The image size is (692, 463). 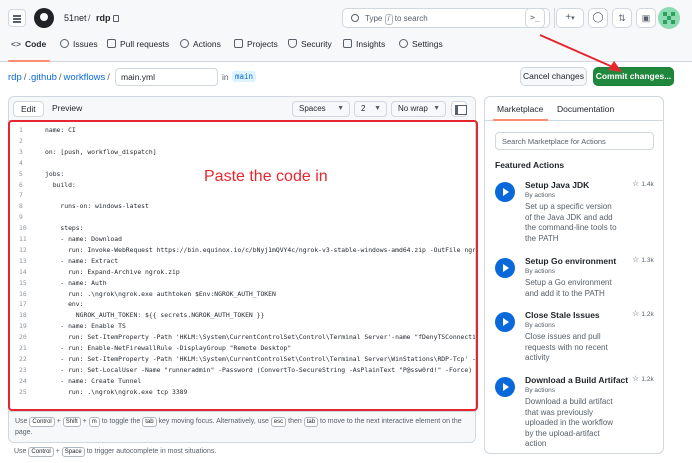 I want to click on avatar, so click(x=669, y=18).